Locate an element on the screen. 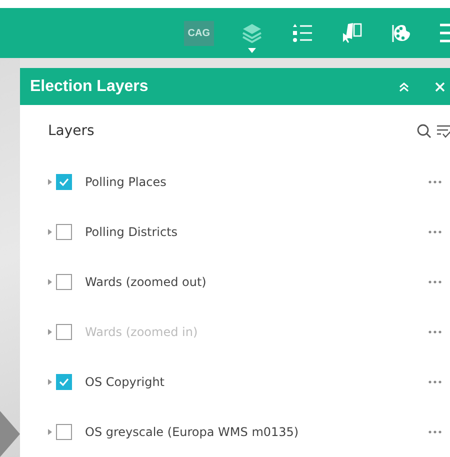 The image size is (450, 457). double-chevron-up-icon is located at coordinates (404, 86).